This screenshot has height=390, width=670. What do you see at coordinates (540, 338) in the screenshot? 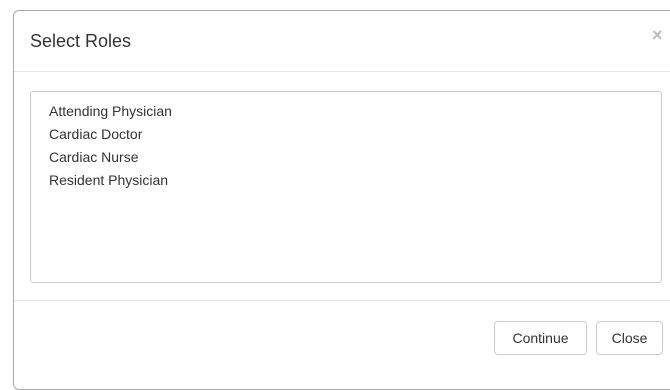
I see `continue-button: Continue` at bounding box center [540, 338].